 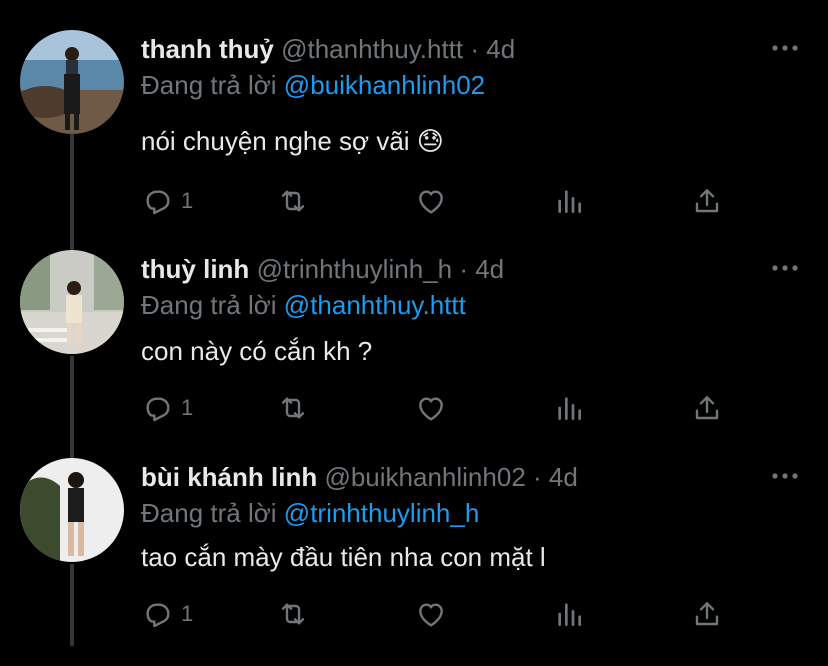 What do you see at coordinates (424, 477) in the screenshot?
I see `user-handle: @buikhanhlinh02` at bounding box center [424, 477].